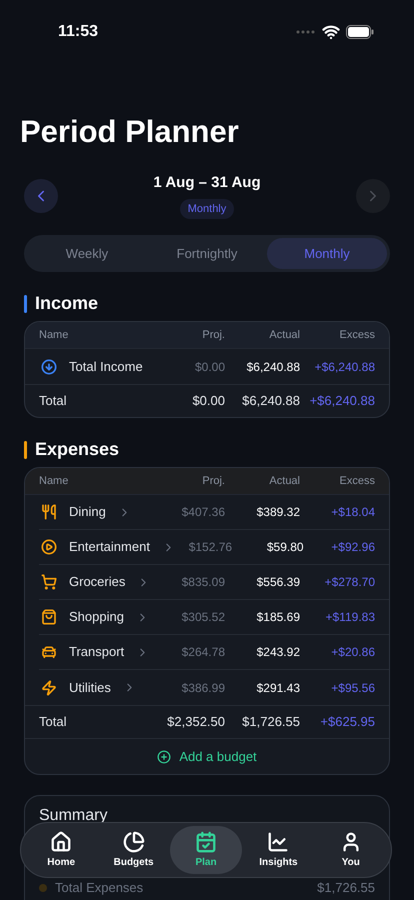 Image resolution: width=414 pixels, height=900 pixels. What do you see at coordinates (49, 688) in the screenshot?
I see `lightning-icon` at bounding box center [49, 688].